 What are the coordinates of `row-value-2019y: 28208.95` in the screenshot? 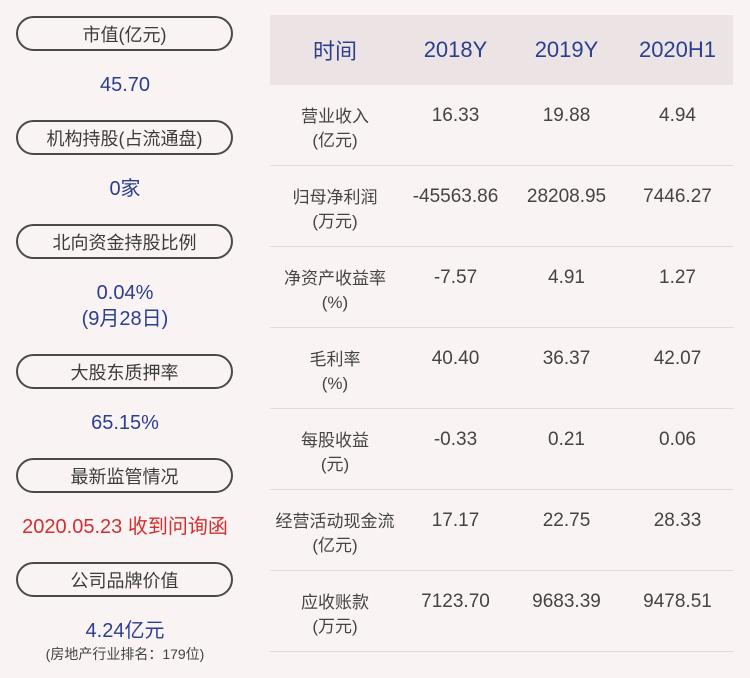 It's located at (566, 196).